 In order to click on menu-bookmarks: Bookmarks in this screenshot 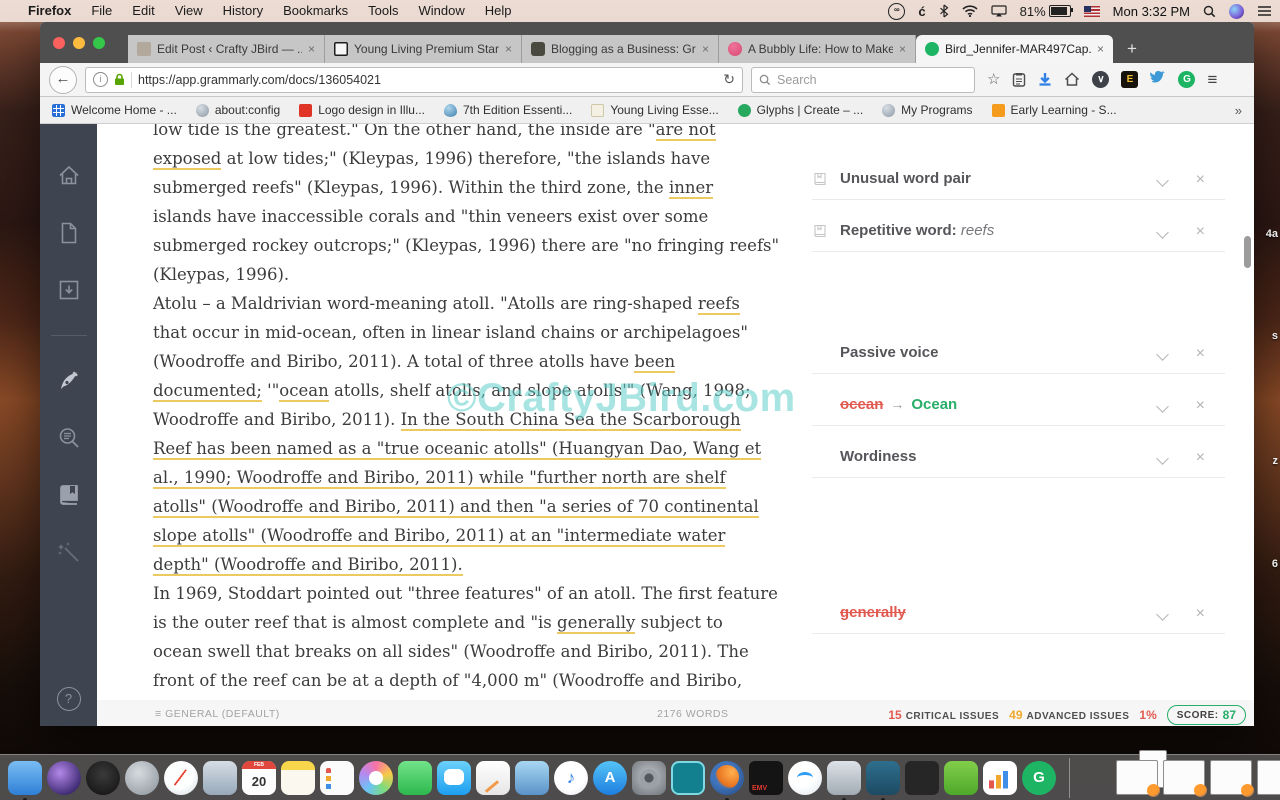, I will do `click(315, 11)`.